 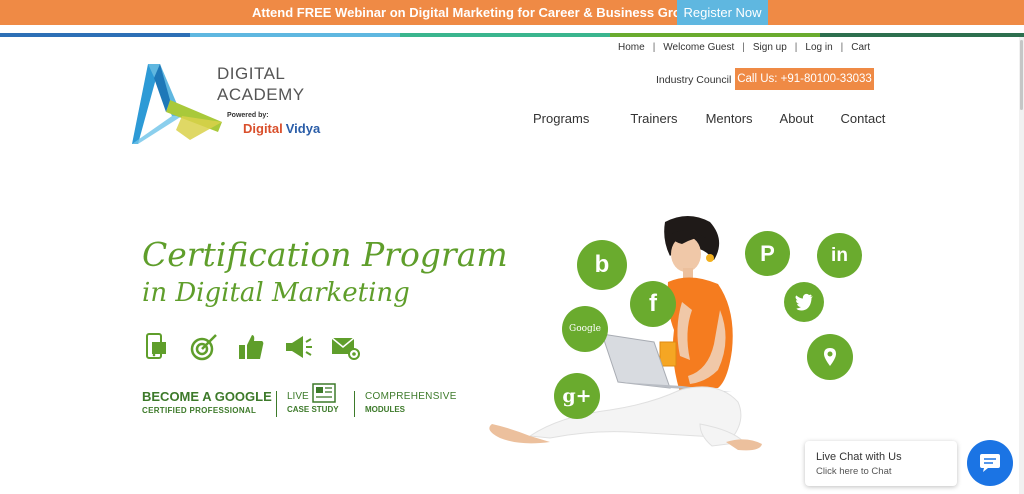 What do you see at coordinates (303, 128) in the screenshot?
I see `brand-part-b: Vidya` at bounding box center [303, 128].